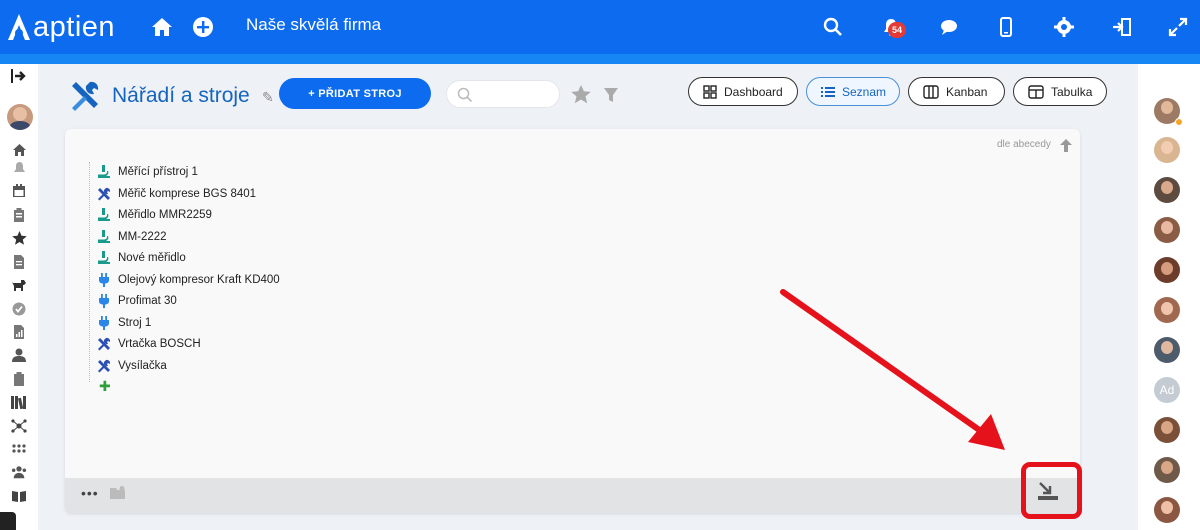 This screenshot has width=1200, height=530. I want to click on chat-icon, so click(949, 27).